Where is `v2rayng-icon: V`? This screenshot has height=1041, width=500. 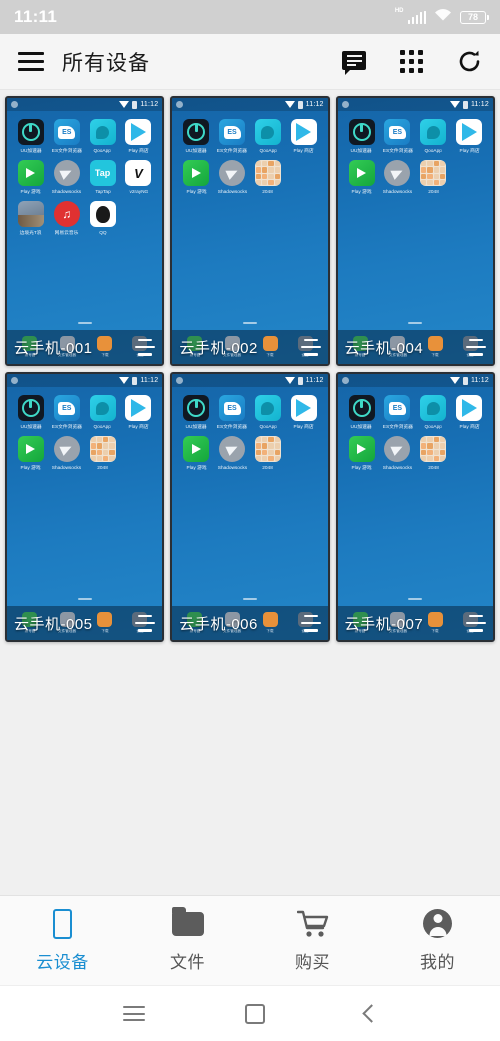 v2rayng-icon: V is located at coordinates (138, 173).